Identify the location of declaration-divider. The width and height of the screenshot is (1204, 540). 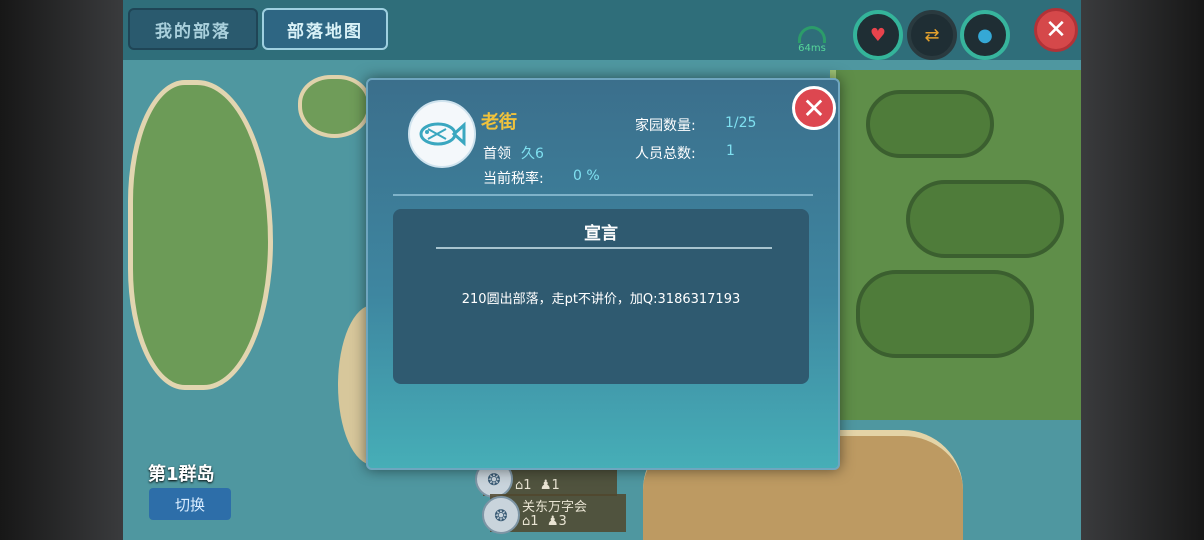
(604, 248).